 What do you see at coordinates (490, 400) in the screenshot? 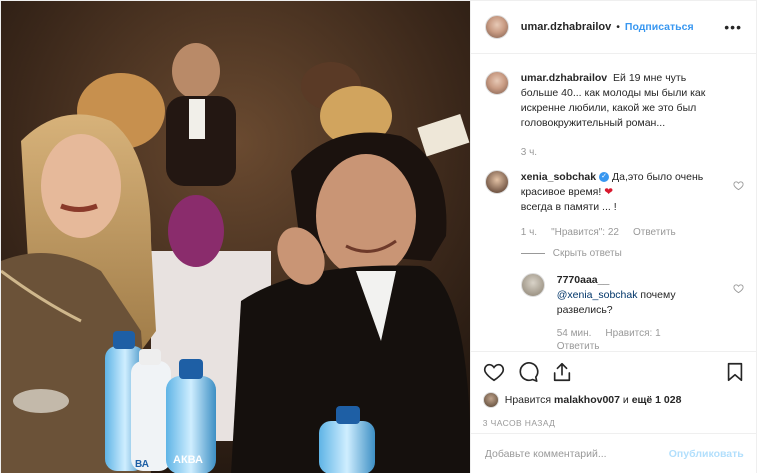
I see `liker-avatar` at bounding box center [490, 400].